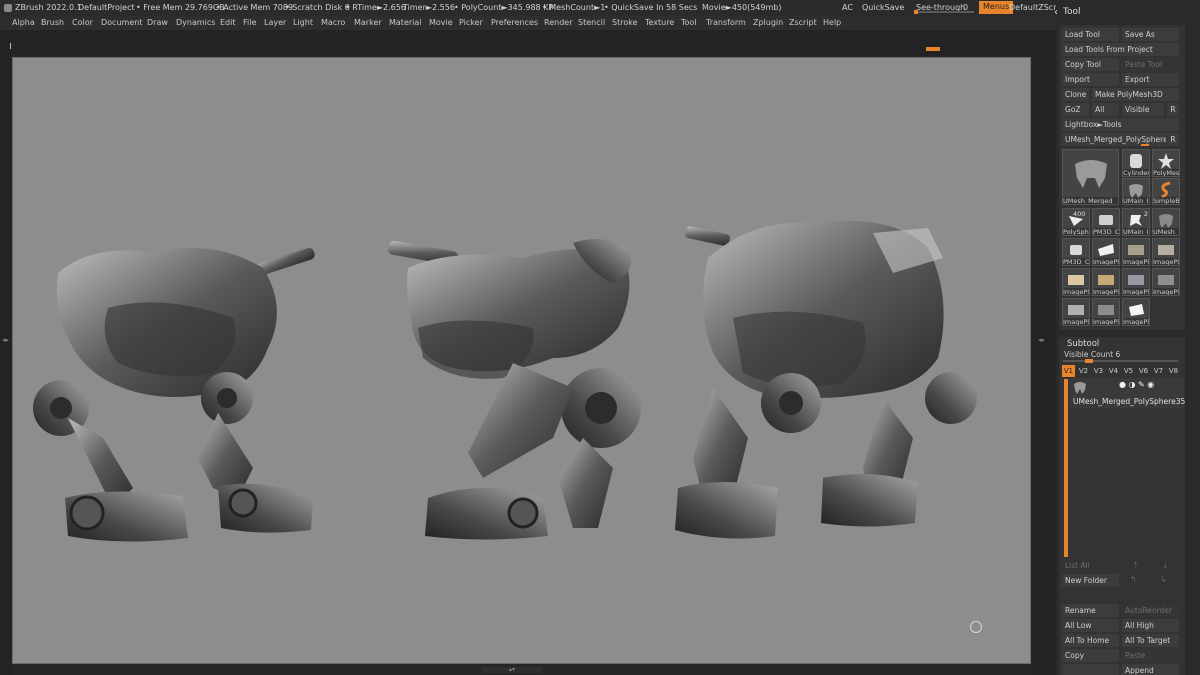 The image size is (1200, 675). What do you see at coordinates (1143, 371) in the screenshot?
I see `version-tab-v6: V6` at bounding box center [1143, 371].